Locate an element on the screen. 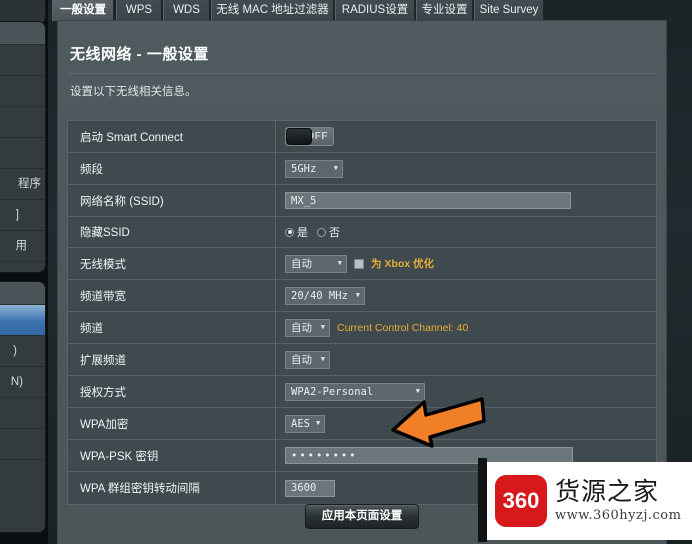  radio-icon-yes is located at coordinates (289, 232).